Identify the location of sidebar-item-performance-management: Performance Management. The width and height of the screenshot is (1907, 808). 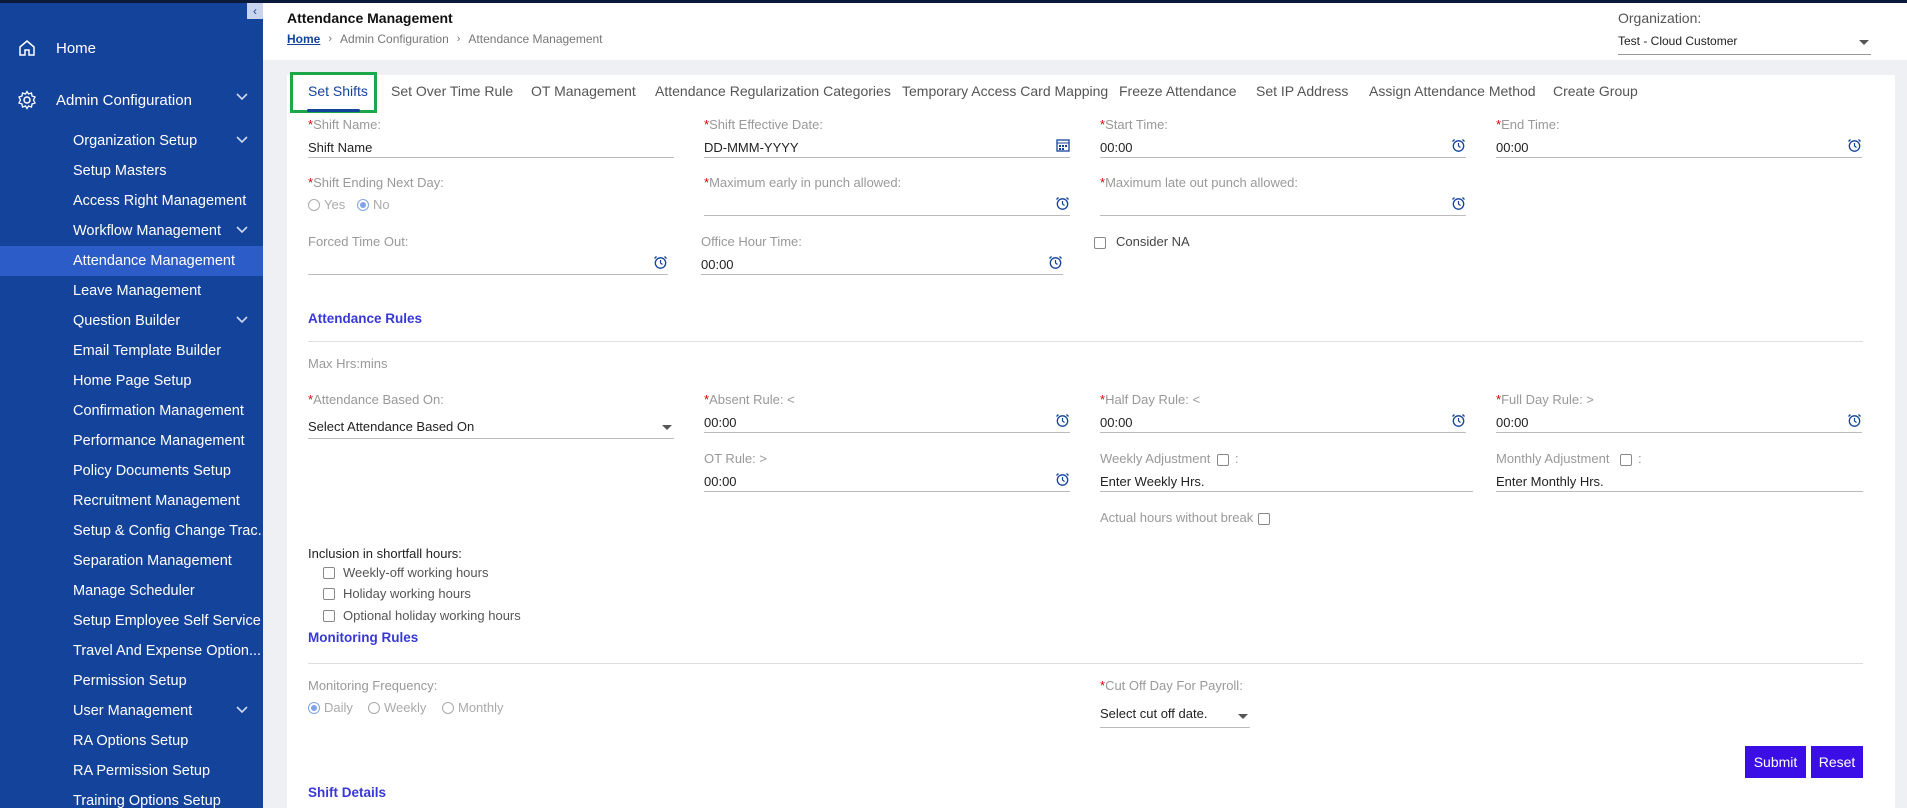
(131, 441).